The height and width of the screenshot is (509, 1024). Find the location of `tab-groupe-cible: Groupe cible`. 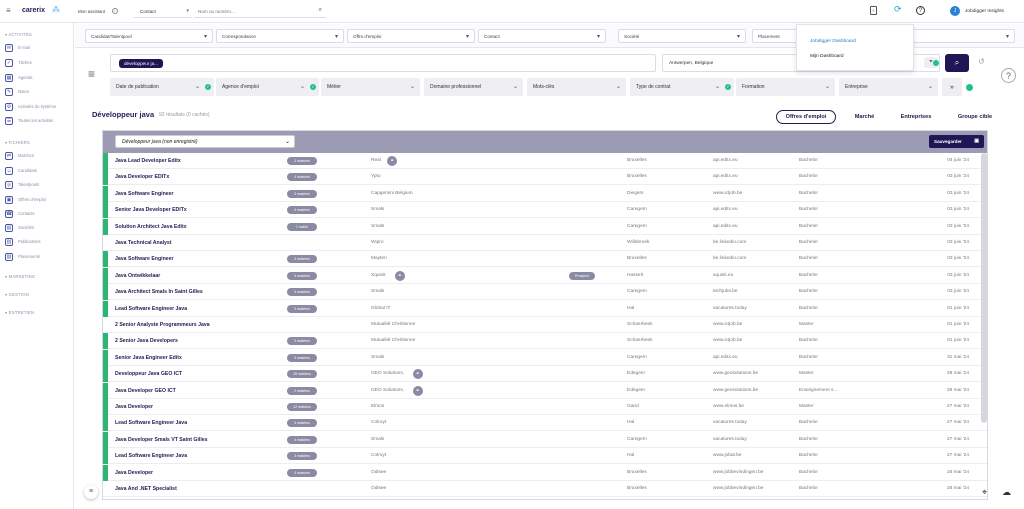

tab-groupe-cible: Groupe cible is located at coordinates (975, 117).